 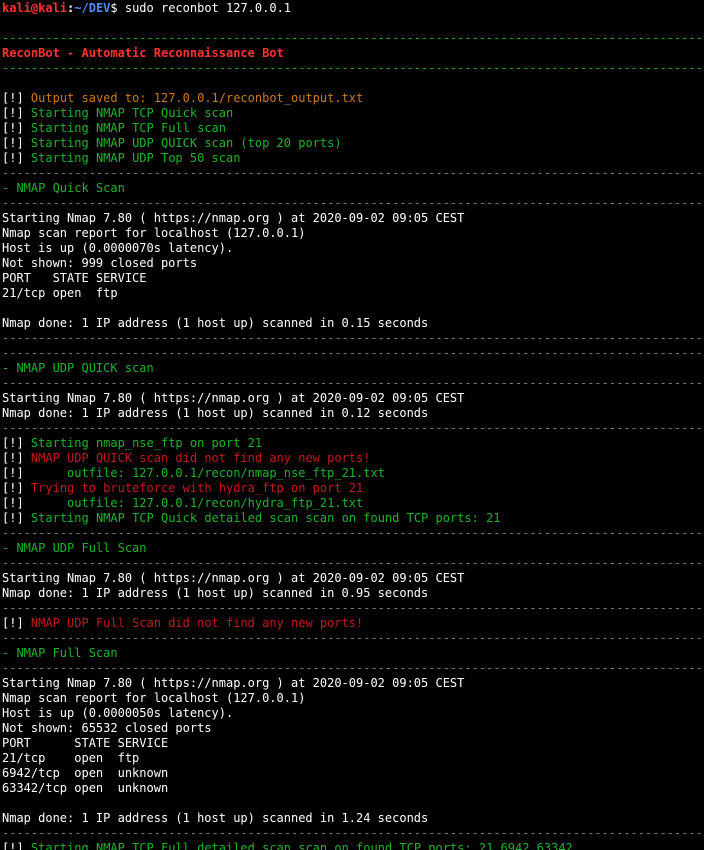 What do you see at coordinates (60, 653) in the screenshot?
I see `section-title-full-scan: - NMAP Full Scan` at bounding box center [60, 653].